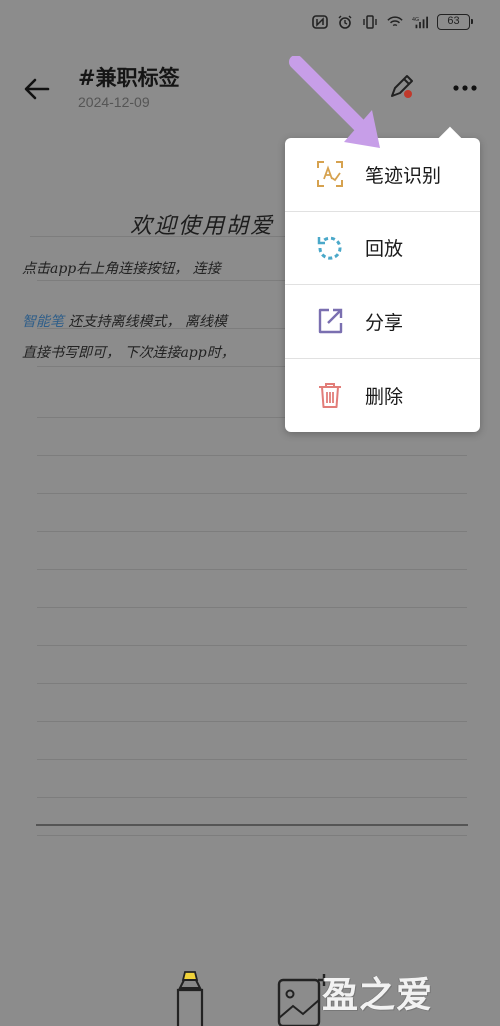  I want to click on menu-label-delete: 删除, so click(384, 396).